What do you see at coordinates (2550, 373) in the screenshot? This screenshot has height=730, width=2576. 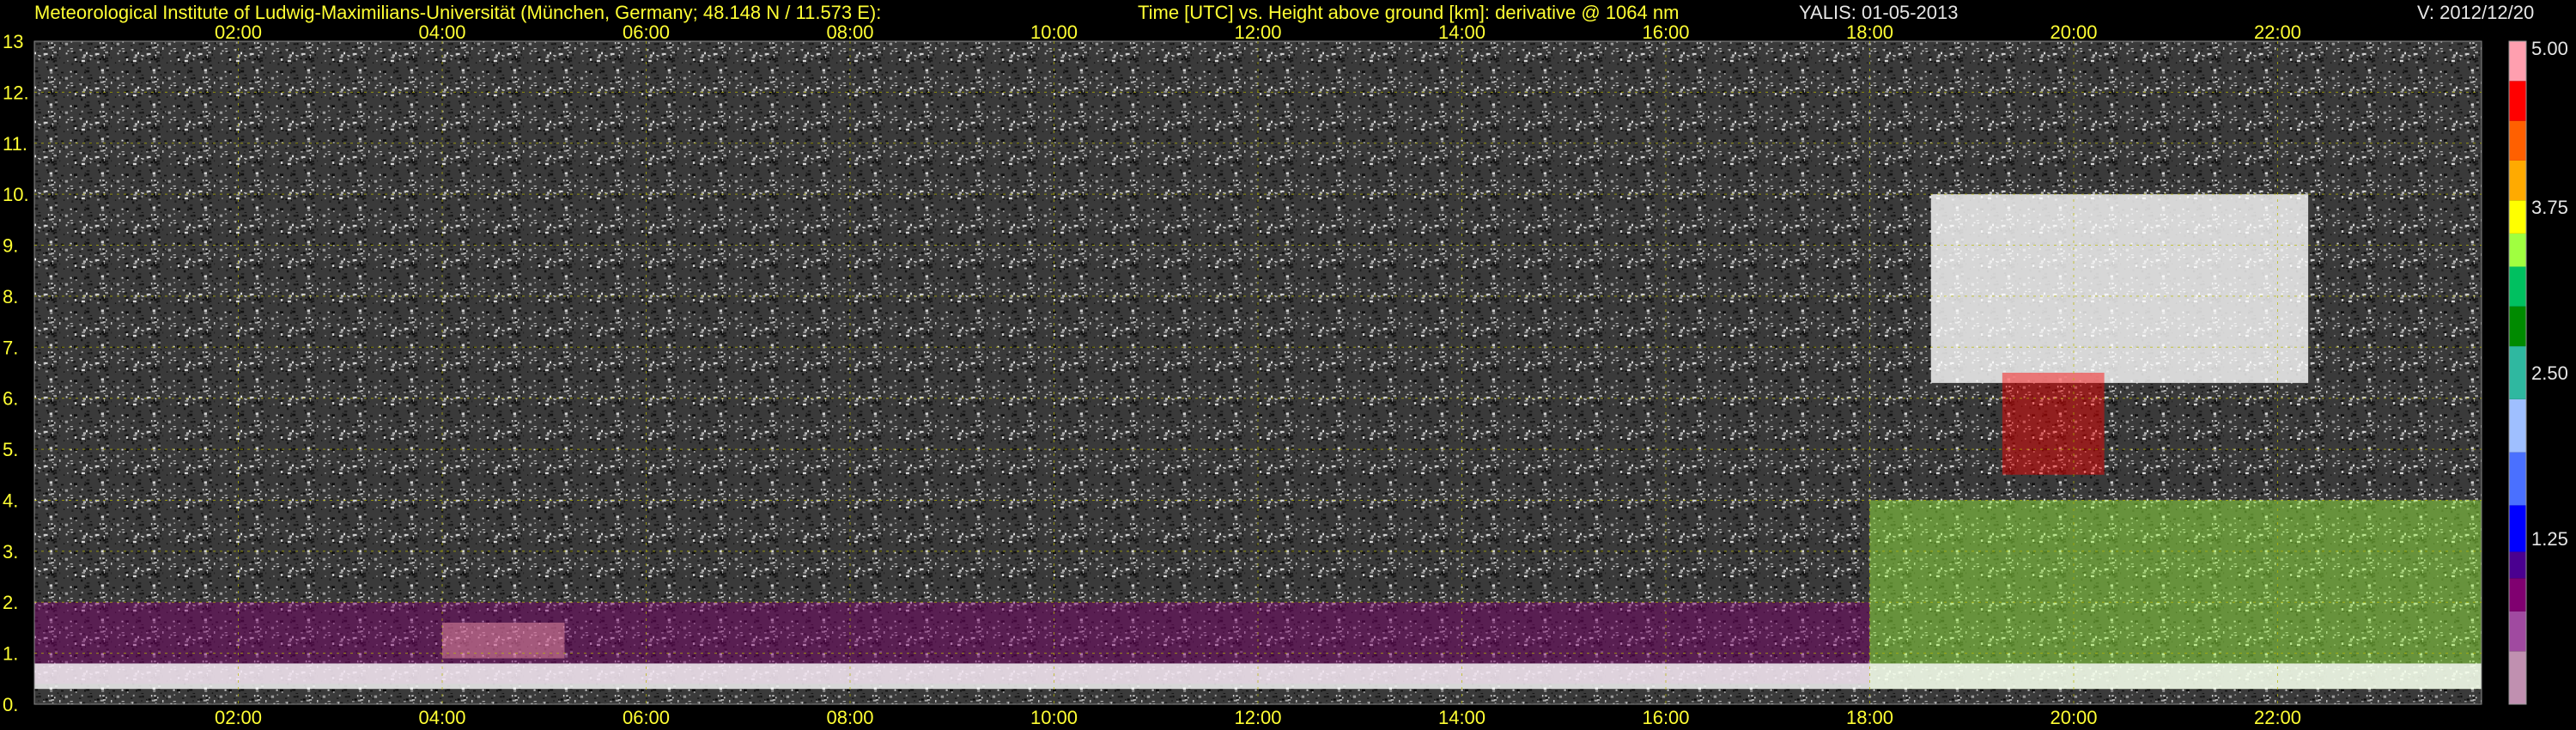 I see `colorbar-tick-label: 2.50` at bounding box center [2550, 373].